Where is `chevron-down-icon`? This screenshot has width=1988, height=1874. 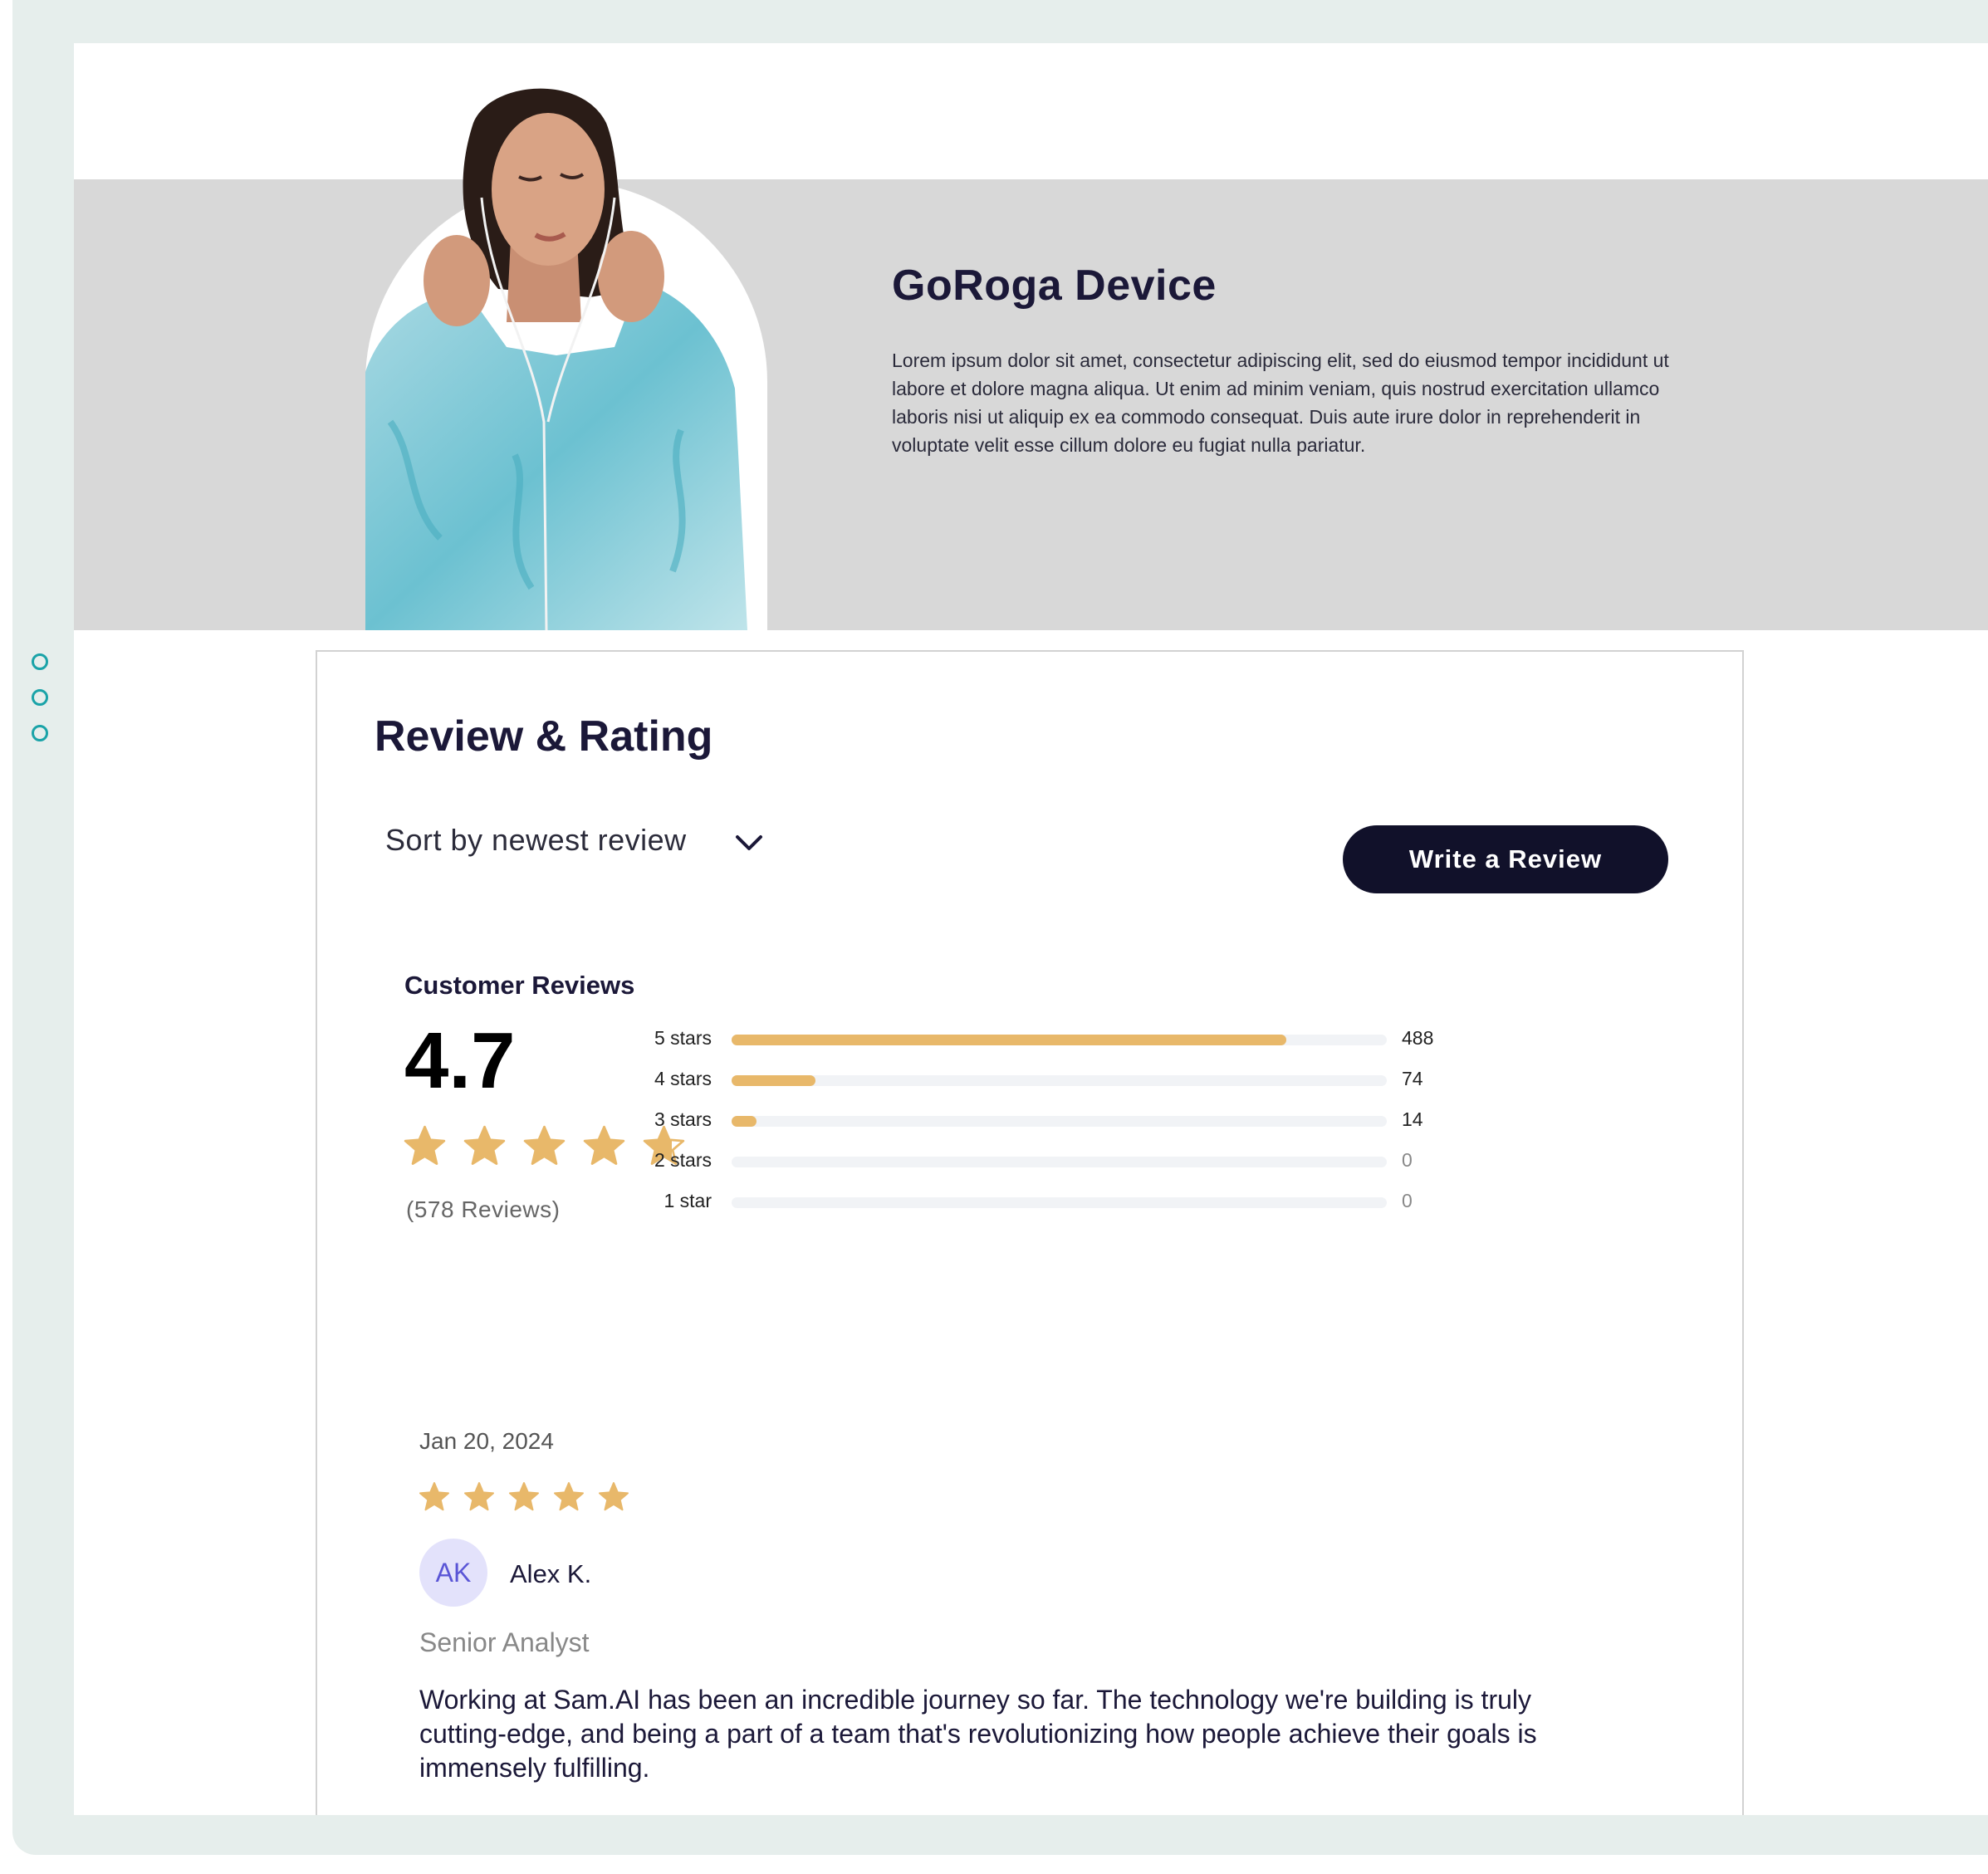
chevron-down-icon is located at coordinates (748, 842).